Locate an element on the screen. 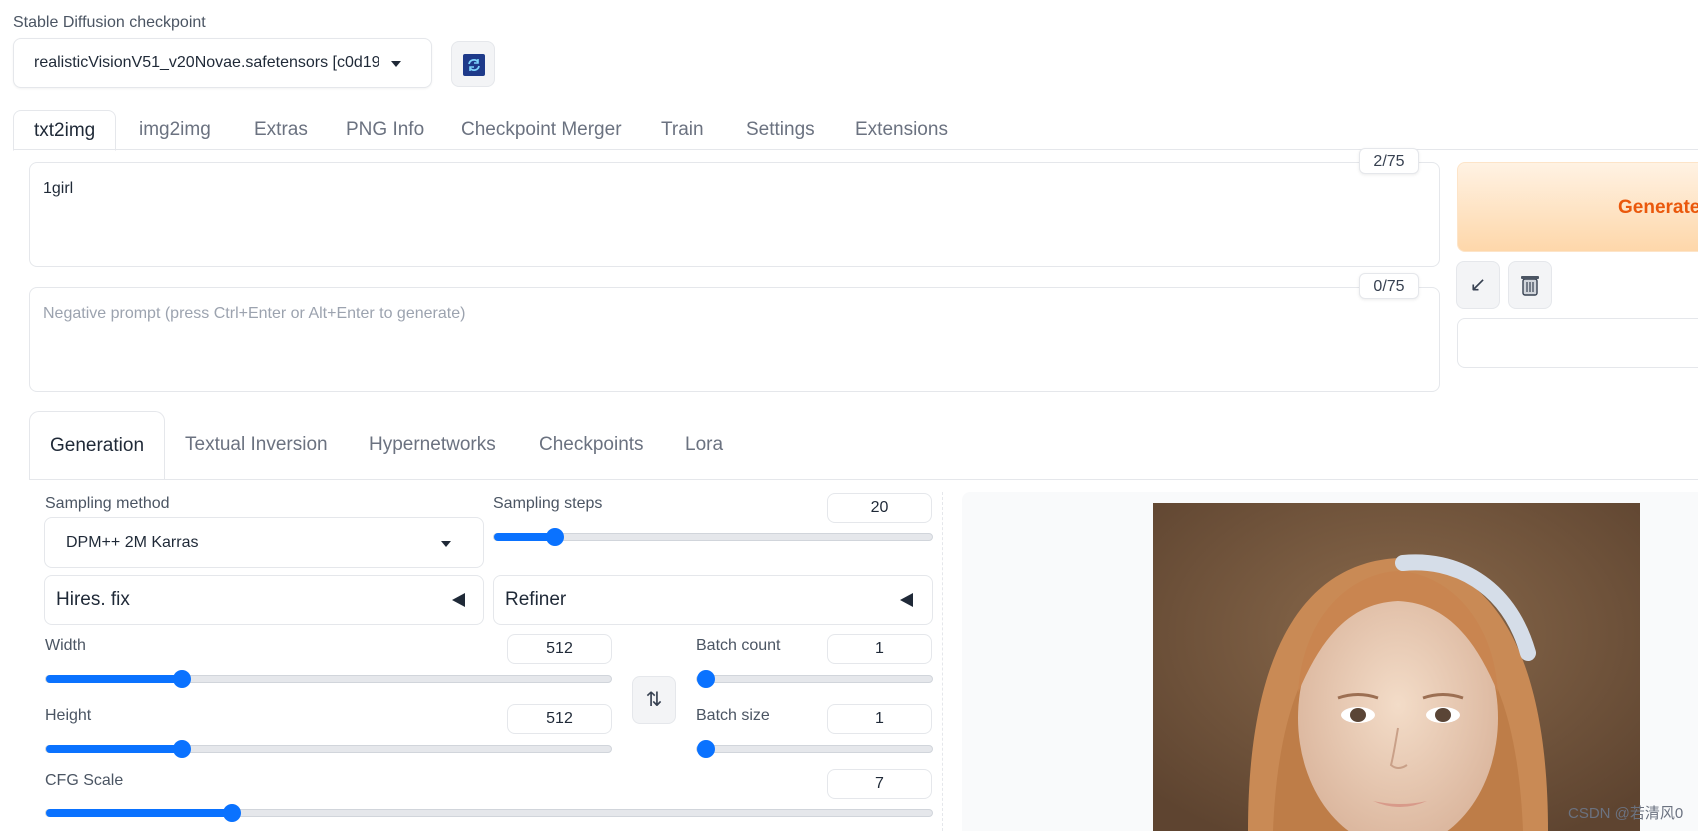  height-slider is located at coordinates (328, 749).